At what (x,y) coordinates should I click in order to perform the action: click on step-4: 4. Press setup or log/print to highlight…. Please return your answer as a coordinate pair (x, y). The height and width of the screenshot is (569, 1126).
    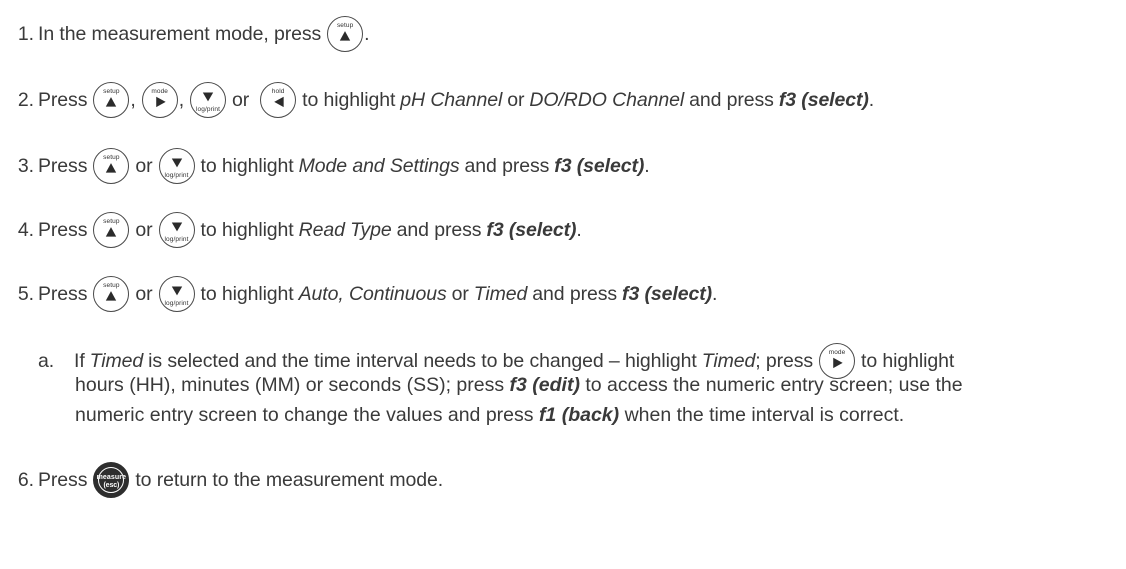
    Looking at the image, I should click on (291, 230).